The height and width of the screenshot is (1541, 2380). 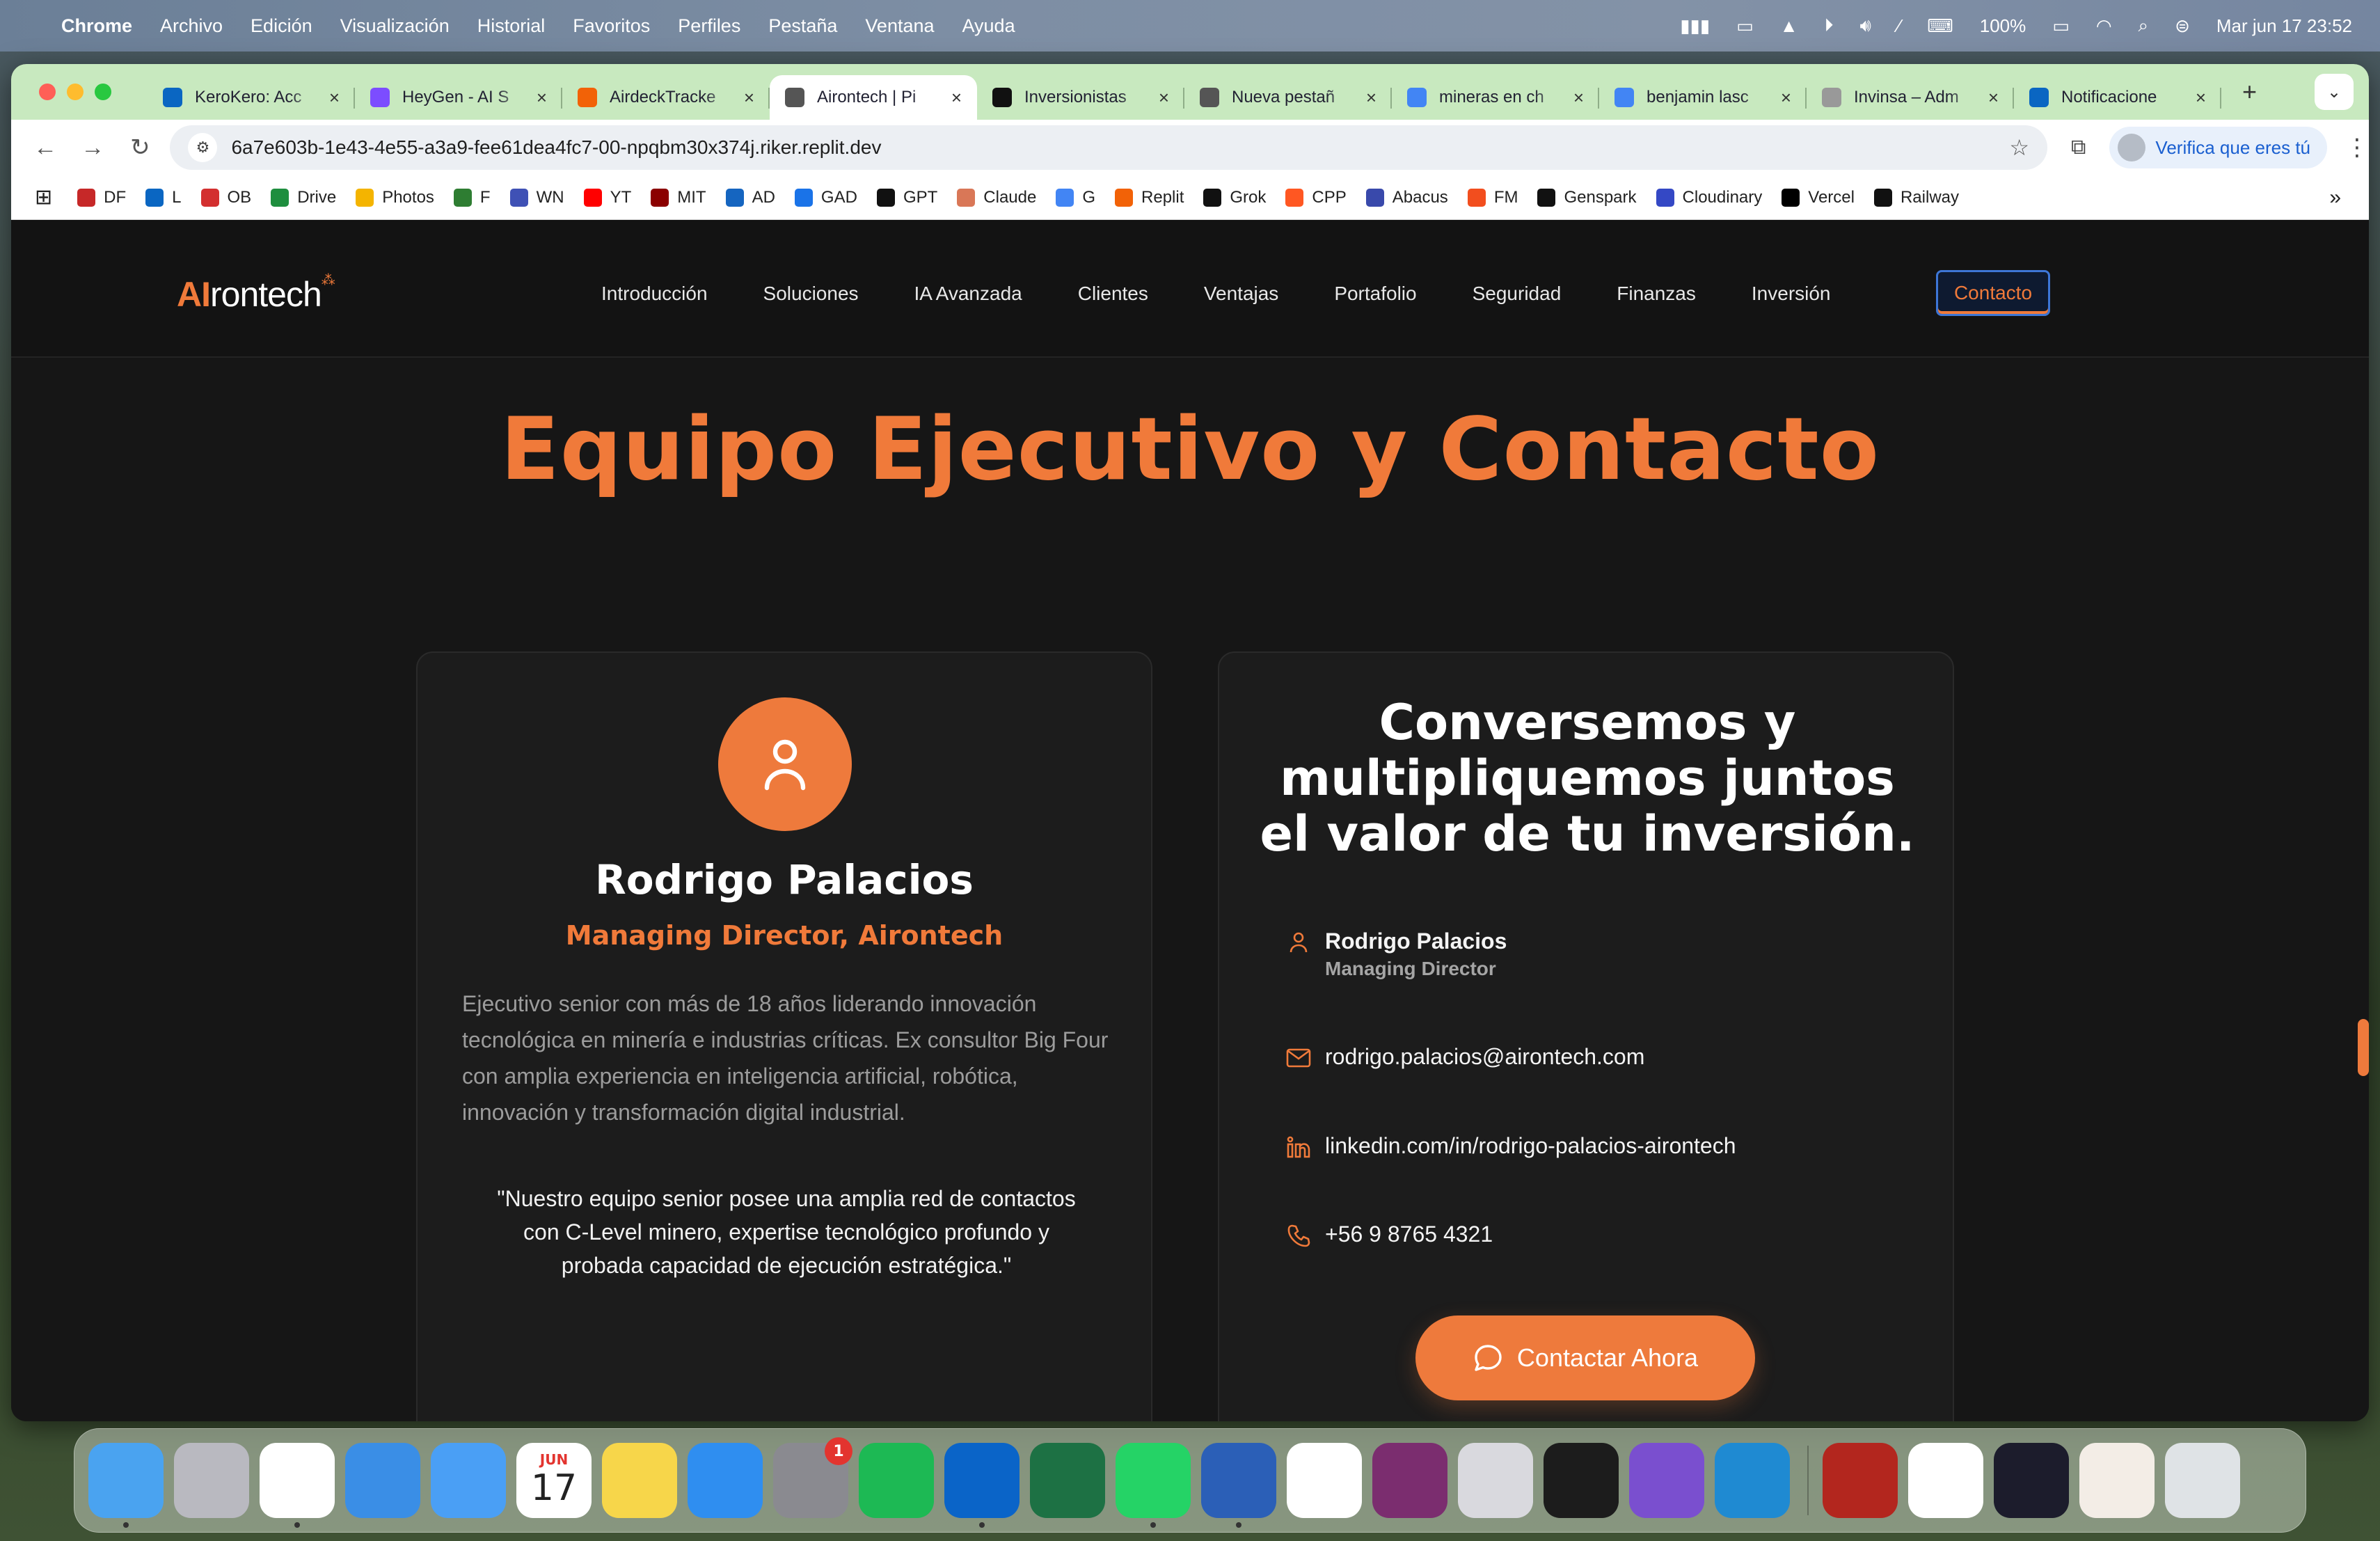 I want to click on screen-recorder-icon, so click(x=1409, y=1480).